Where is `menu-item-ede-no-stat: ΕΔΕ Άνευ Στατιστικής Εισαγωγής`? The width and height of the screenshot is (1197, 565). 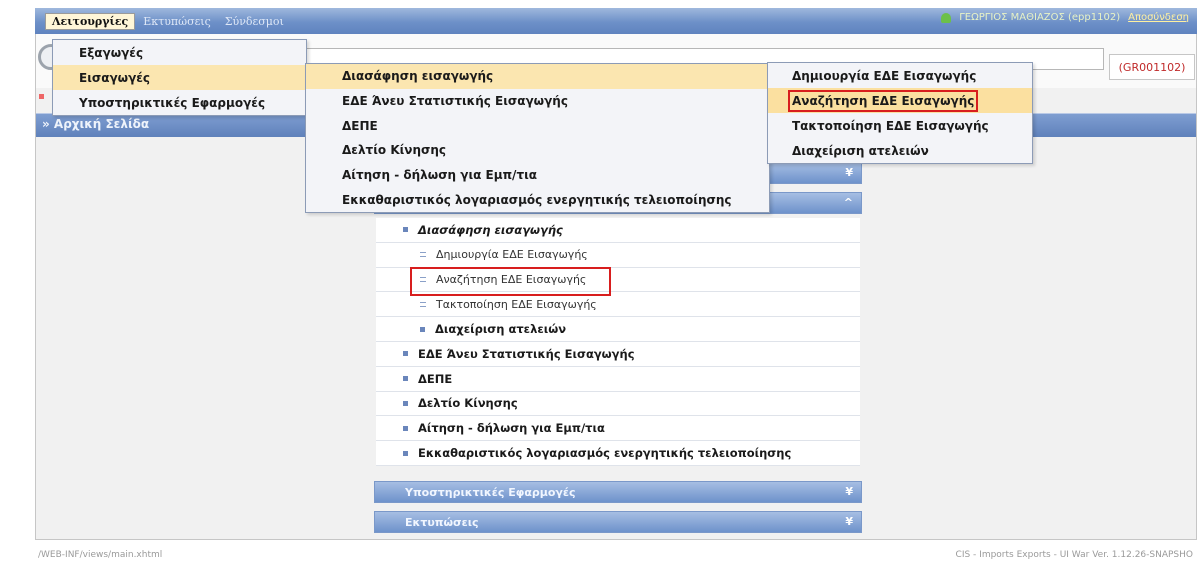 menu-item-ede-no-stat: ΕΔΕ Άνευ Στατιστικής Εισαγωγής is located at coordinates (537, 101).